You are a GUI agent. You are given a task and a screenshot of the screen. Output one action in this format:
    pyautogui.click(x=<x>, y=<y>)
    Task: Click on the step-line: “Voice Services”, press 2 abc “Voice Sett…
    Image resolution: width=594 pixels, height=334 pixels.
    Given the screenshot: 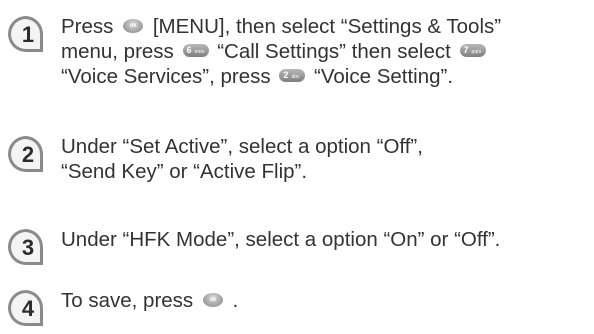 What is the action you would take?
    pyautogui.click(x=326, y=76)
    